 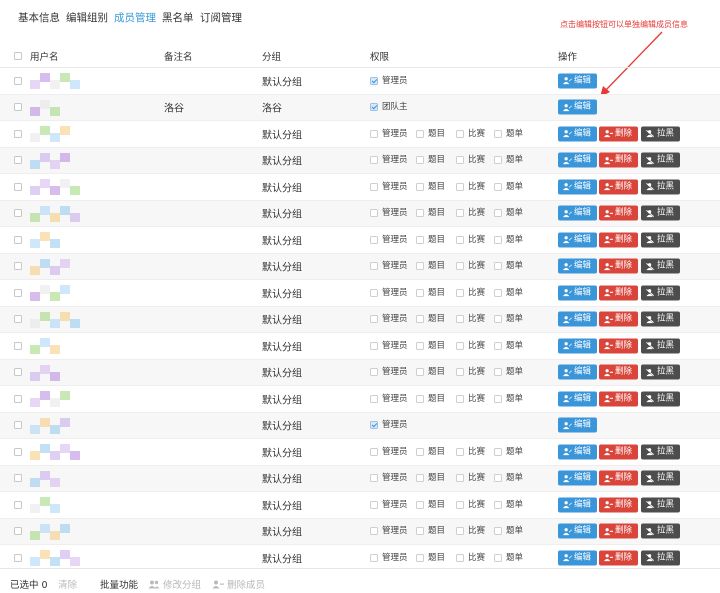 I want to click on clear-selection-button: 清除, so click(x=67, y=584).